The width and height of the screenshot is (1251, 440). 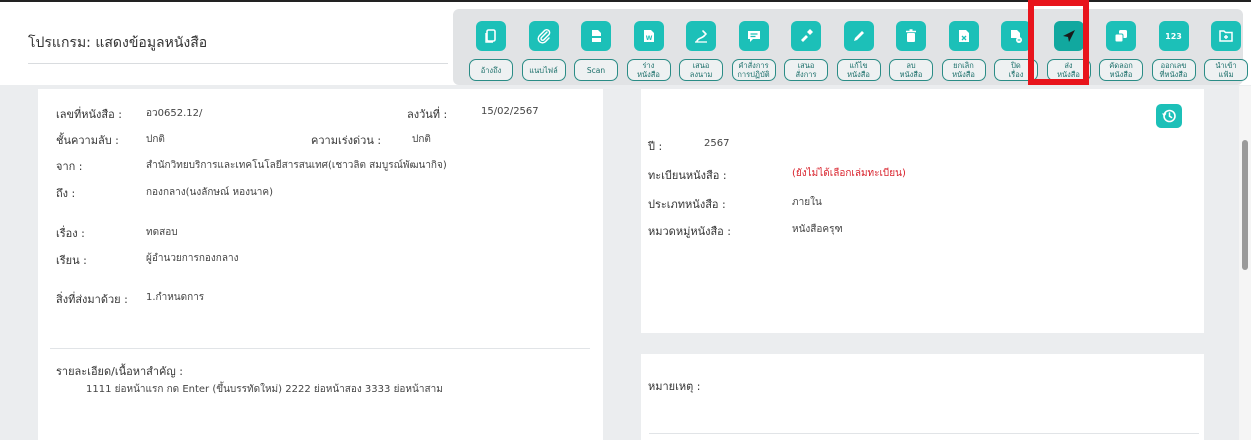 I want to click on toolbar-number-button: 123 ออกเลข ที่หนังสือ, so click(x=1174, y=51).